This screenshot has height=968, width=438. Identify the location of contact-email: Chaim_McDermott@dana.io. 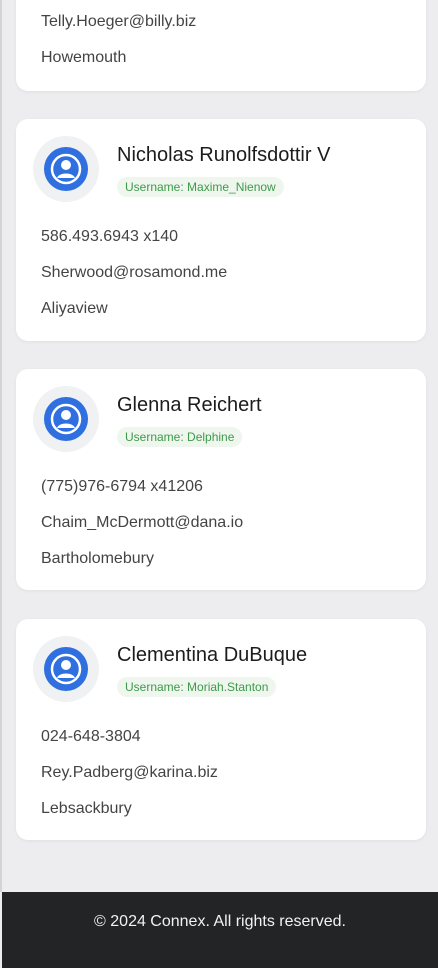
(142, 523).